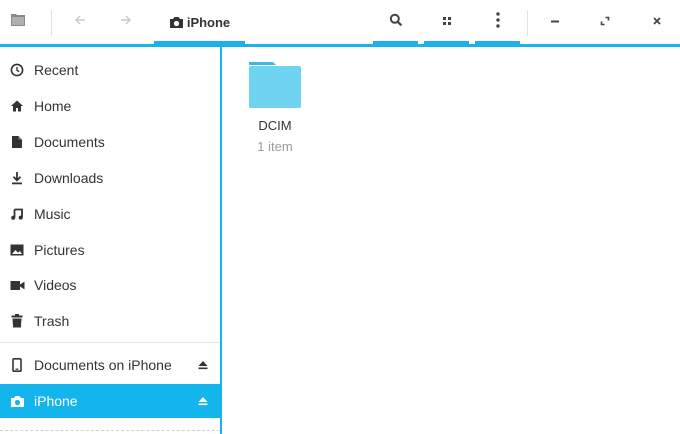 The width and height of the screenshot is (680, 434). I want to click on trash-icon, so click(17, 321).